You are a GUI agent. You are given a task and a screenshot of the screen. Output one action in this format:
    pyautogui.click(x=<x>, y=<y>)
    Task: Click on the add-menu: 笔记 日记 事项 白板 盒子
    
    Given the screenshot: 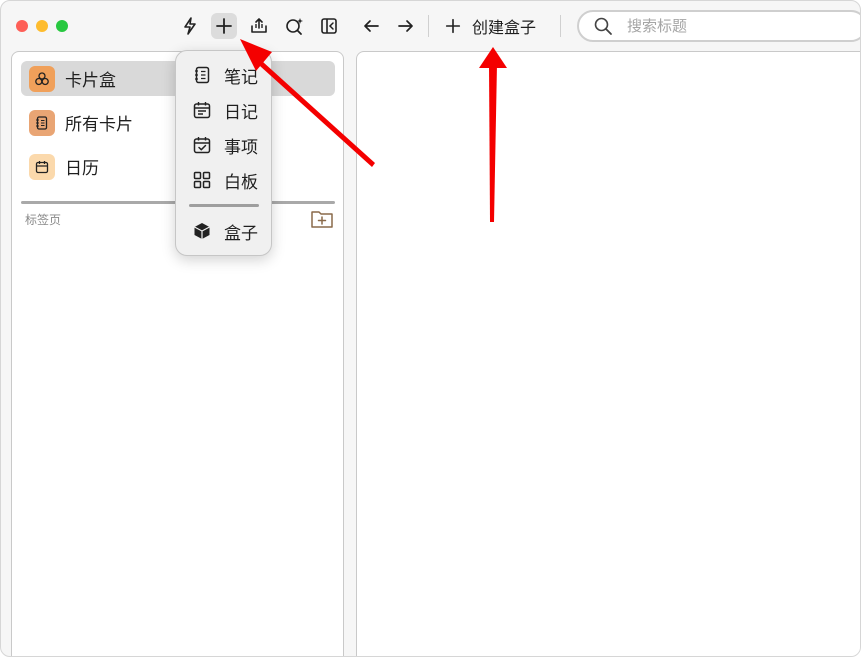 What is the action you would take?
    pyautogui.click(x=223, y=153)
    